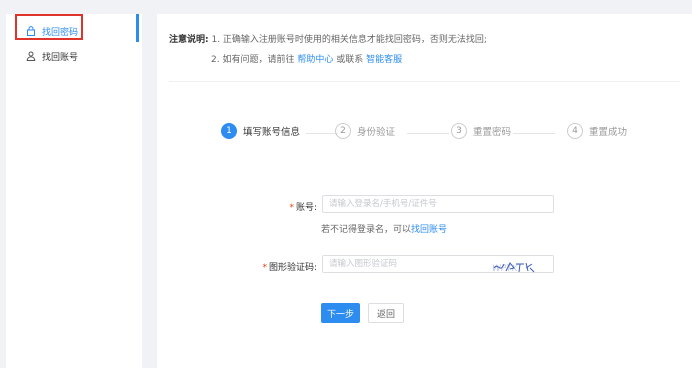 The image size is (692, 368). I want to click on sidebar-item-label: 找回账号, so click(60, 57).